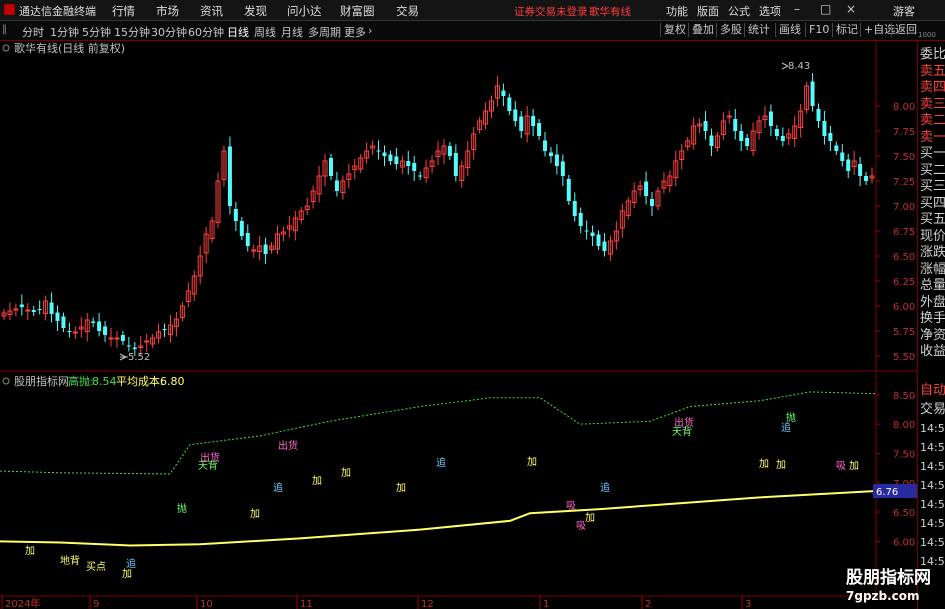 Image resolution: width=945 pixels, height=609 pixels. What do you see at coordinates (238, 32) in the screenshot?
I see `tab-daily: 日线` at bounding box center [238, 32].